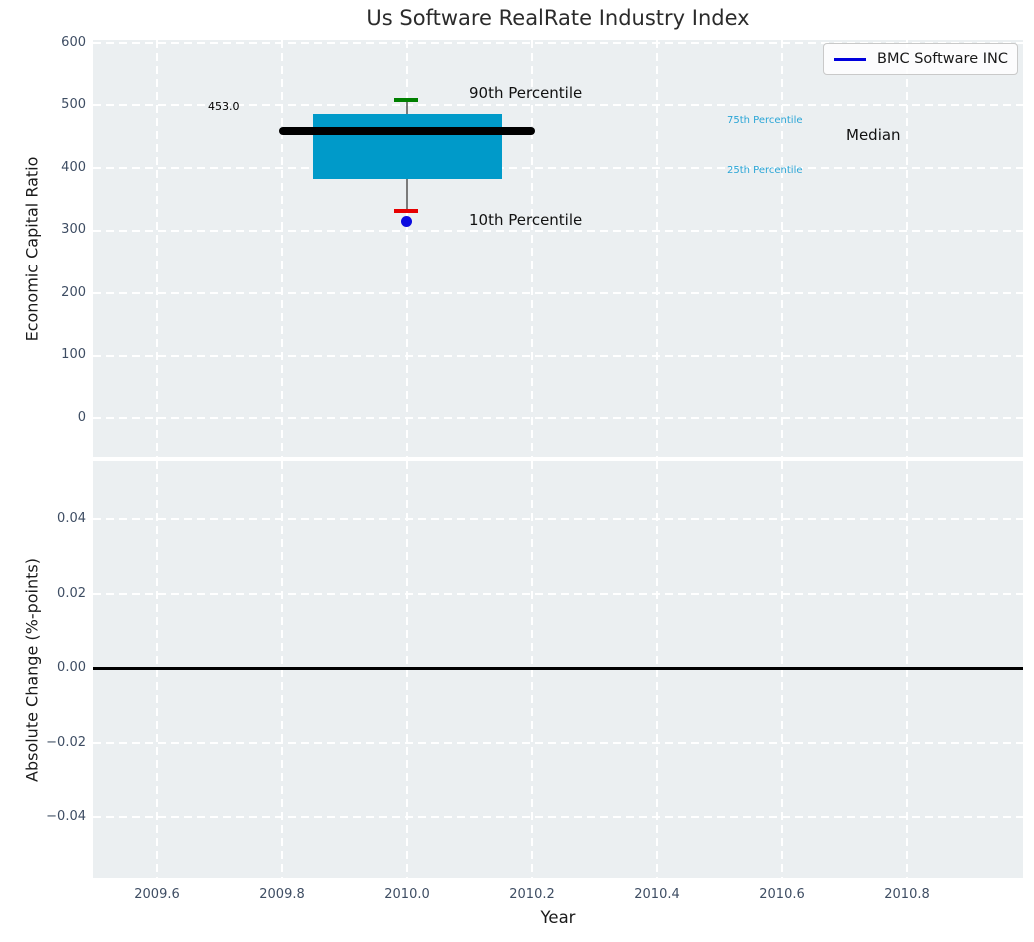  Describe the element at coordinates (532, 894) in the screenshot. I see `x-tick: 2010.2` at that location.